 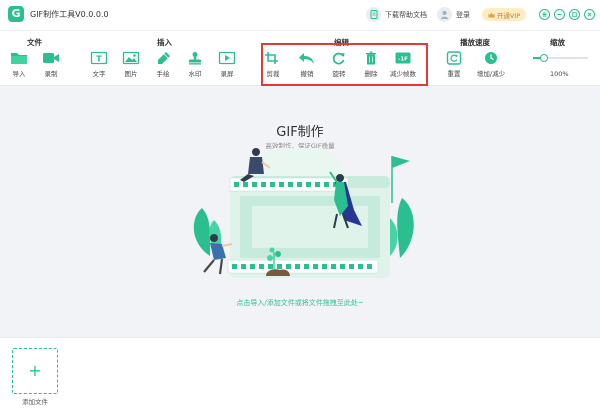 What do you see at coordinates (560, 58) in the screenshot?
I see `zoom-slider` at bounding box center [560, 58].